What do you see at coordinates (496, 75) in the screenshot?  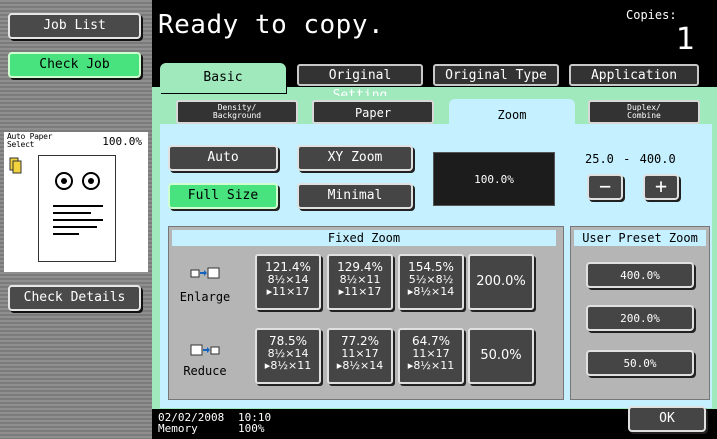 I see `tab-original-type: Original Type` at bounding box center [496, 75].